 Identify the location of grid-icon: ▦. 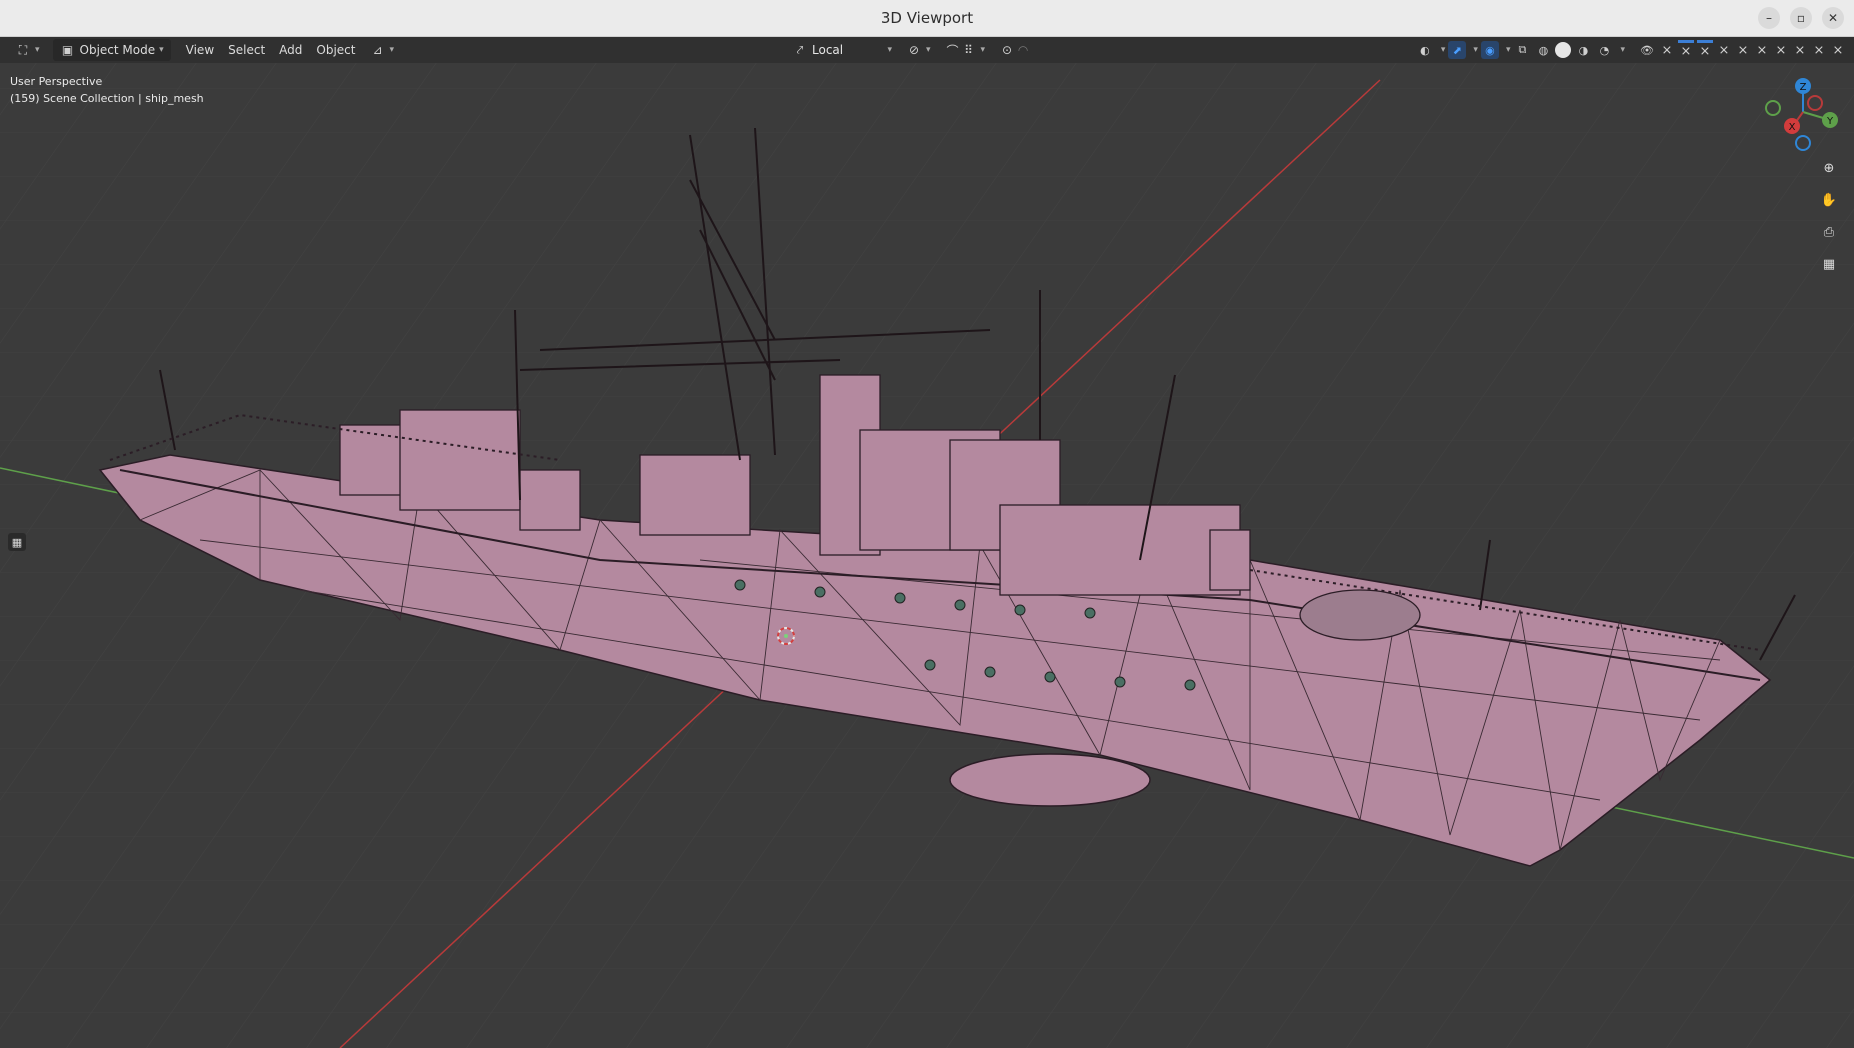
(1829, 264).